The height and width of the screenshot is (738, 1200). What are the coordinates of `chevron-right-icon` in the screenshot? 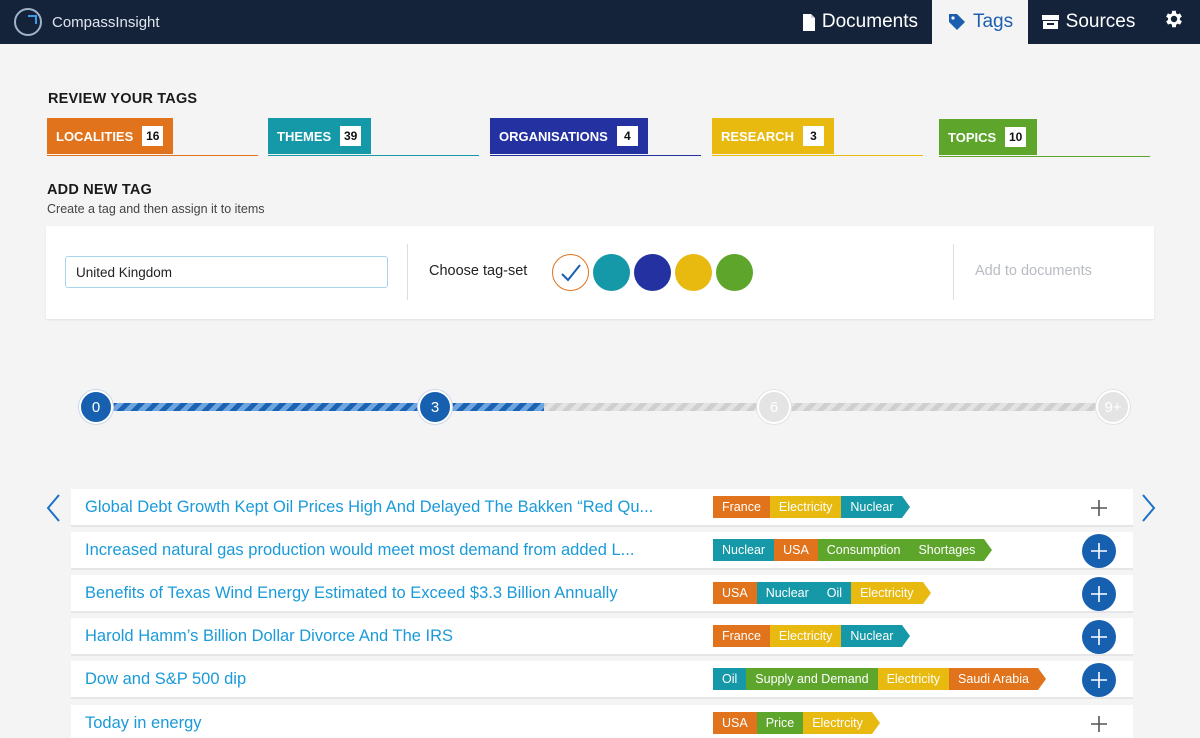 It's located at (1149, 508).